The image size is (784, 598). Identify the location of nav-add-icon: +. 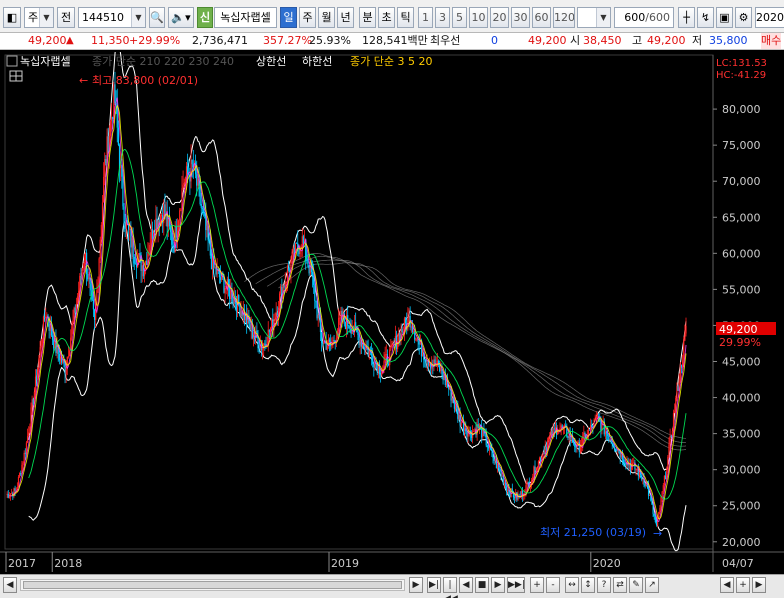
(743, 585).